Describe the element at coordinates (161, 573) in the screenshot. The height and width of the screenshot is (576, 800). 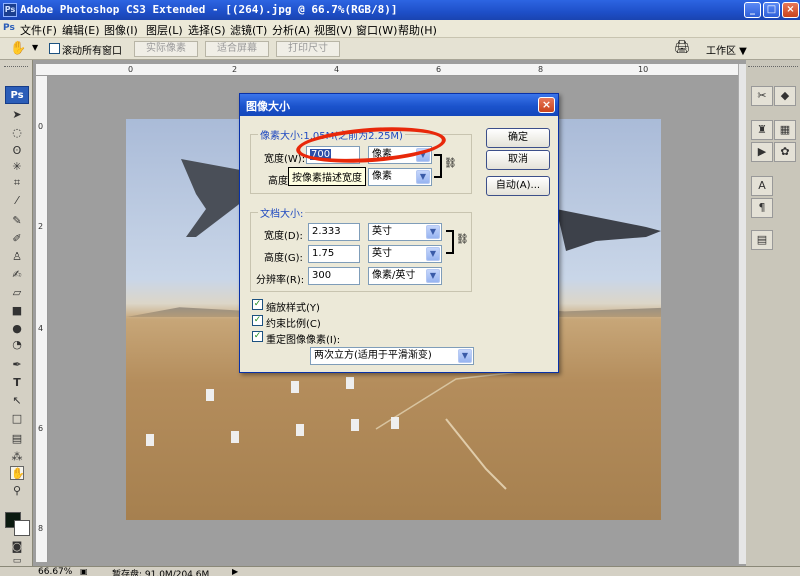
I see `document-info: 暂存盘: 91.0M/204.6M` at that location.